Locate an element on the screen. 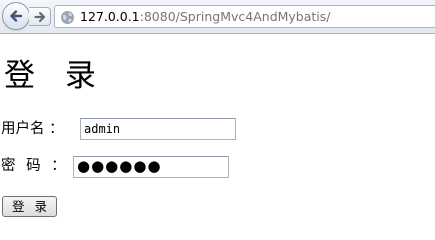 This screenshot has width=435, height=240. password-label: 密 码 ： is located at coordinates (35, 166).